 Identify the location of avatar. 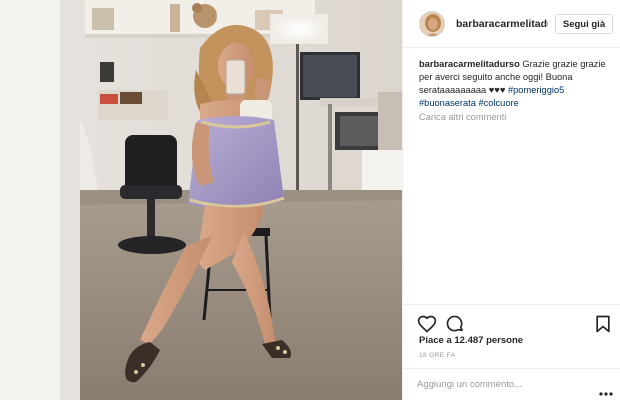
(432, 24).